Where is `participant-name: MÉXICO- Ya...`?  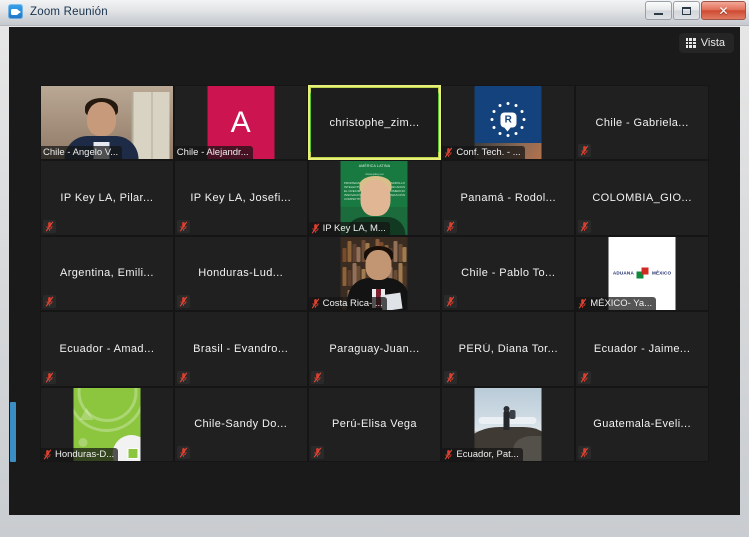 participant-name: MÉXICO- Ya... is located at coordinates (621, 304).